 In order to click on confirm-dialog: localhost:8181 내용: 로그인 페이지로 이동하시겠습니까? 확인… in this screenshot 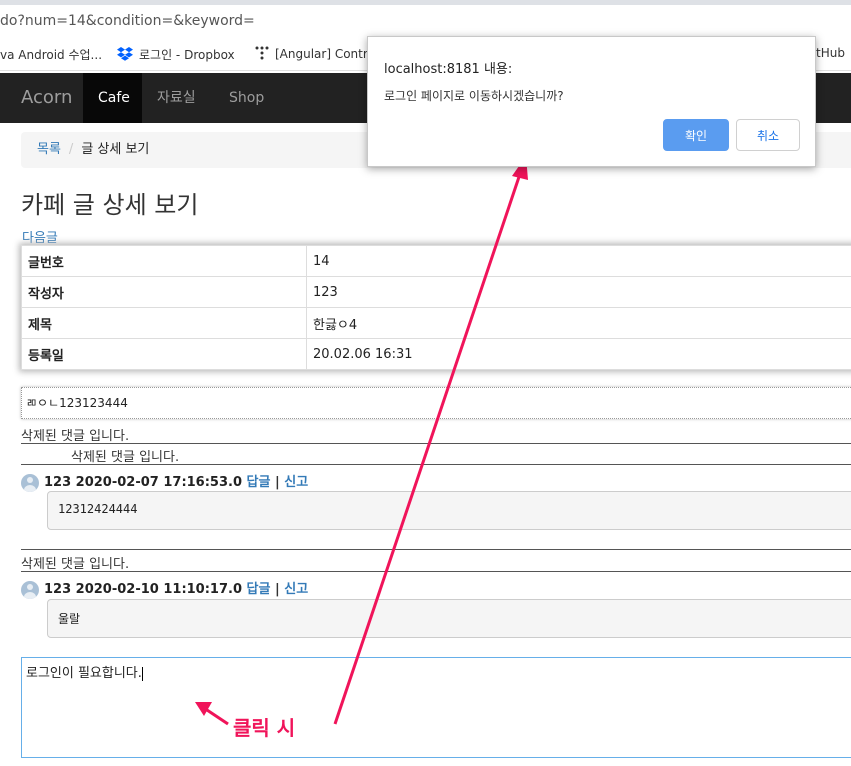, I will do `click(591, 101)`.